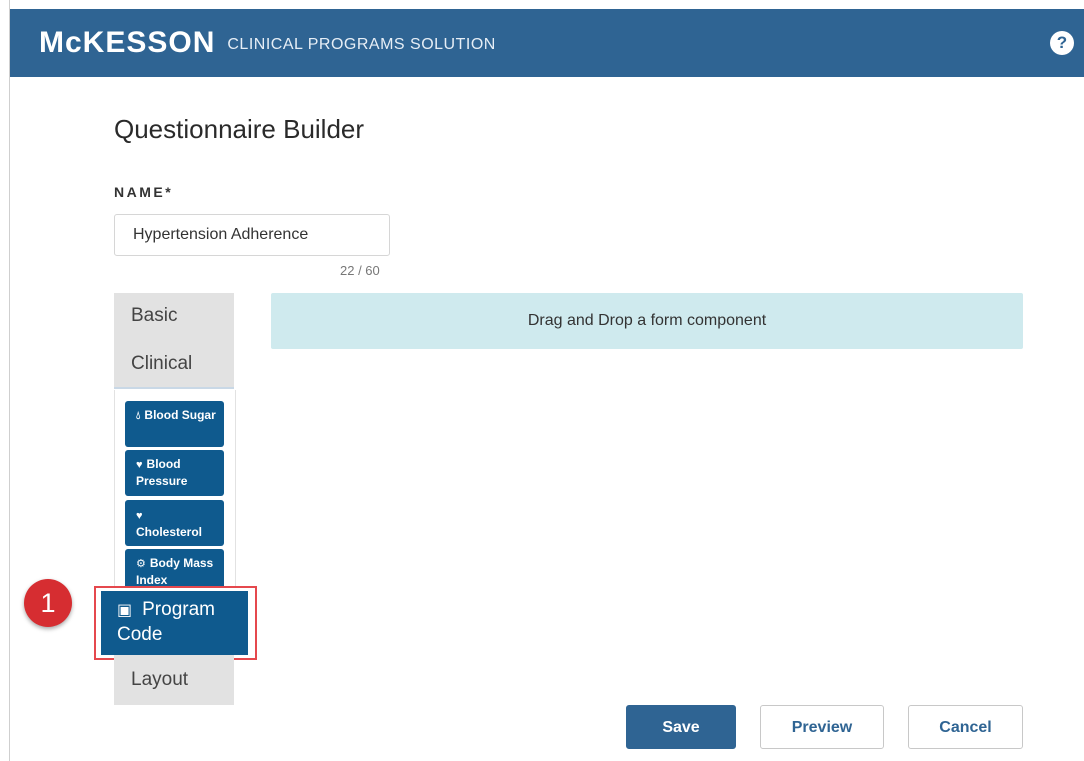 The image size is (1084, 761). Describe the element at coordinates (547, 43) in the screenshot. I see `app-header: McKESSON CLINICAL PROGRAMS SOLUTION ?` at that location.